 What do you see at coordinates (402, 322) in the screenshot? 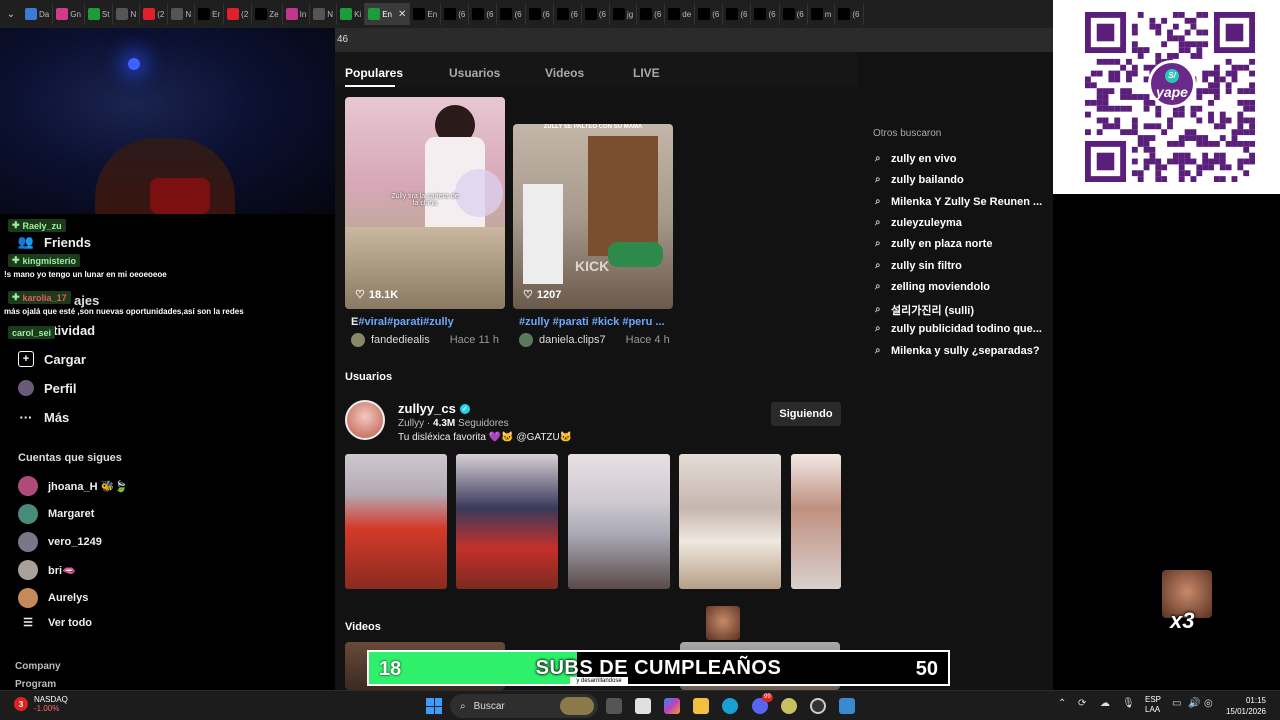
I see `video-caption: E#viral#parati#zully` at bounding box center [402, 322].